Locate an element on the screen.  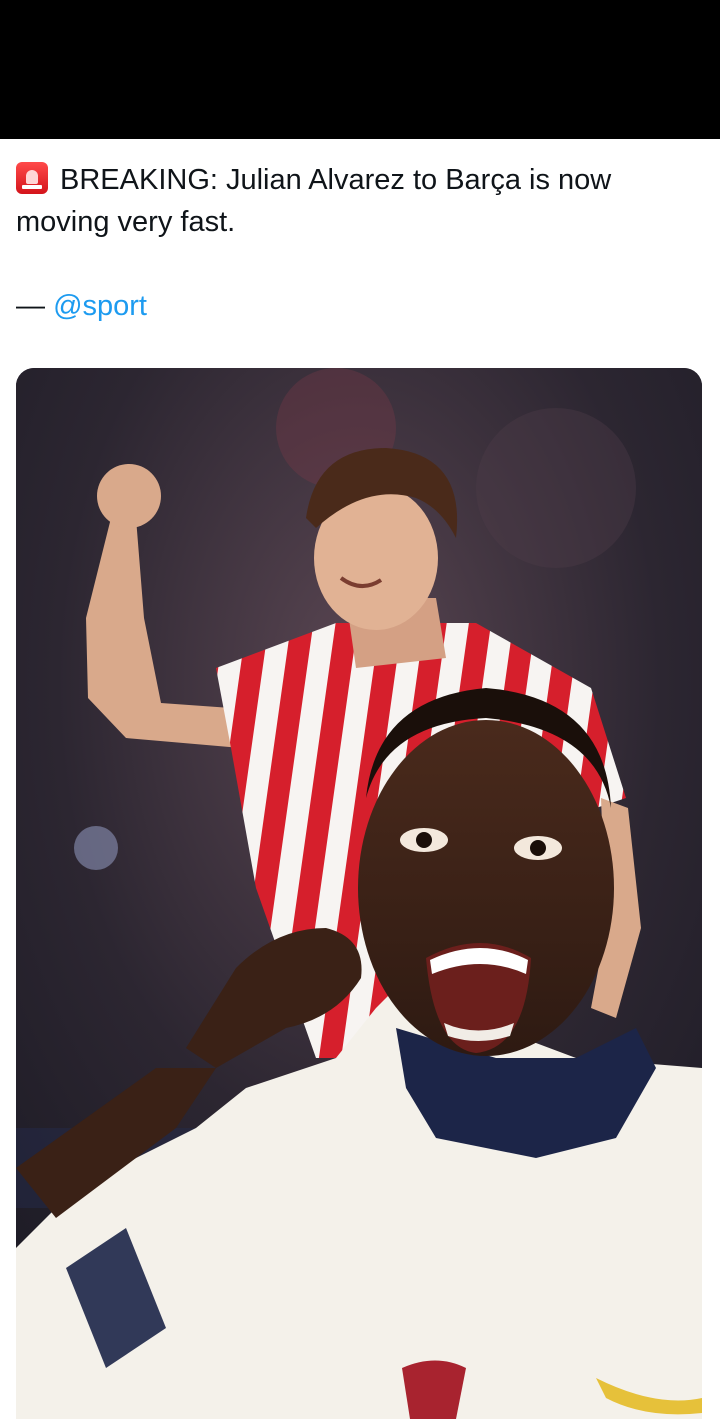
source-credit: — @sport is located at coordinates (81, 306).